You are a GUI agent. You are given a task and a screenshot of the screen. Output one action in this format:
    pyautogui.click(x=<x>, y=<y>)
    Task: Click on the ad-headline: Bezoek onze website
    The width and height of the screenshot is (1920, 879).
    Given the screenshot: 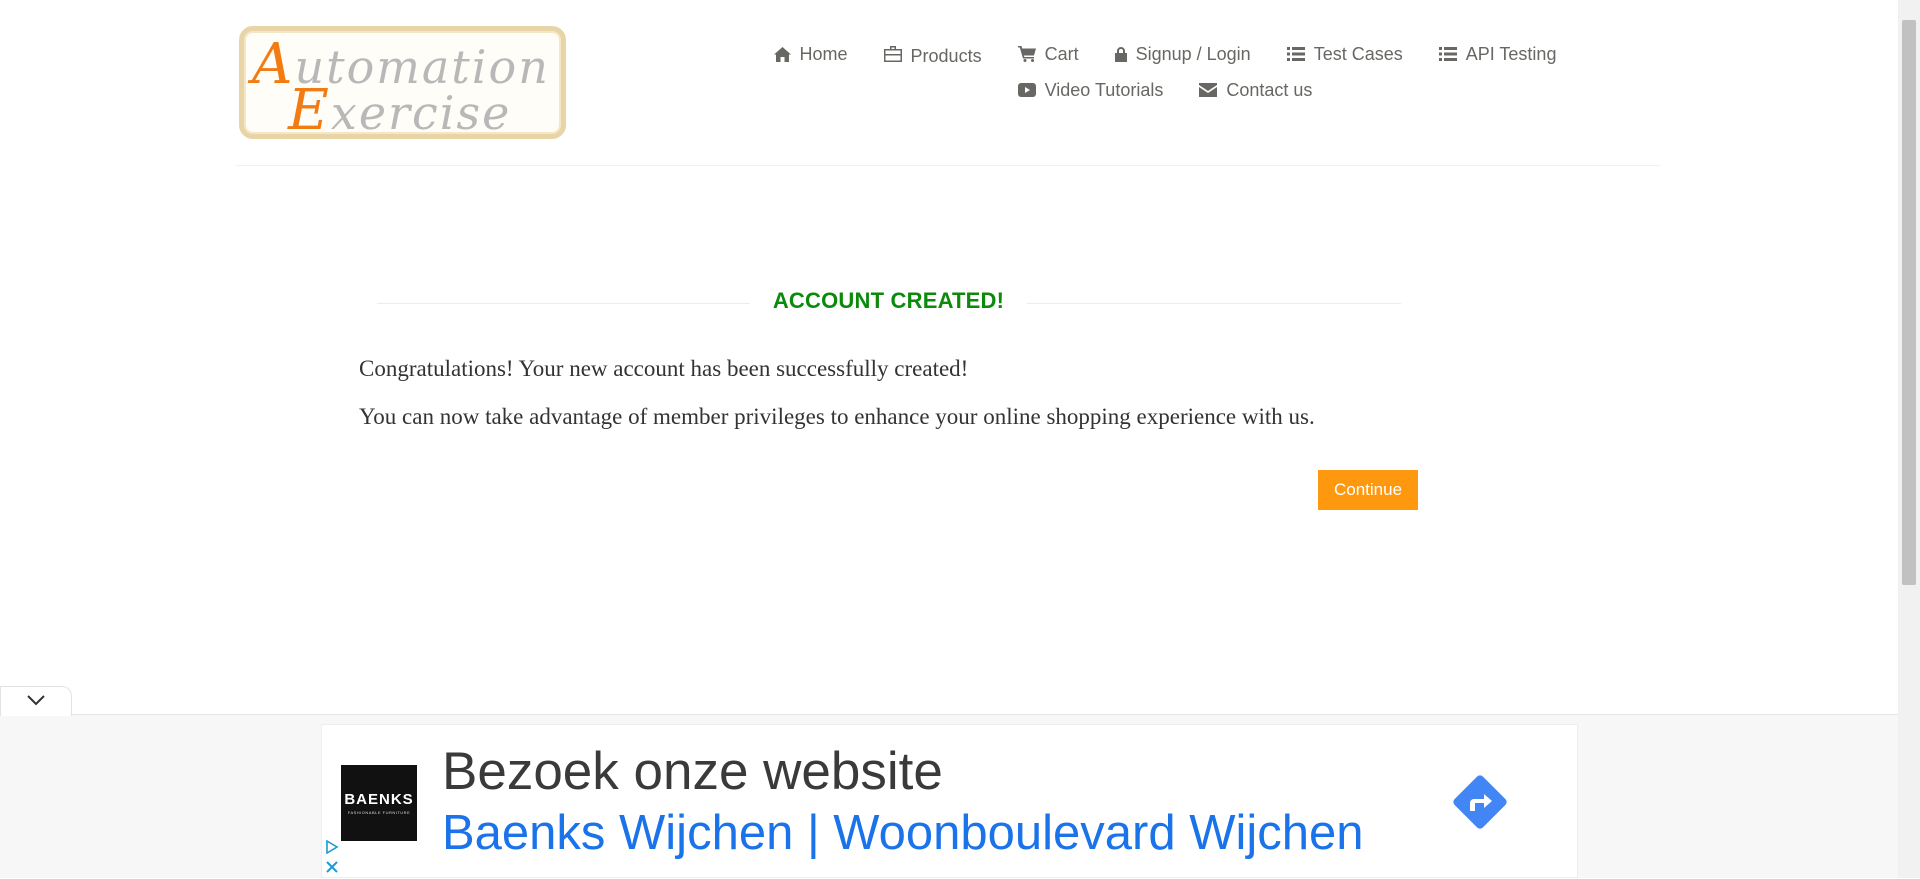 What is the action you would take?
    pyautogui.click(x=692, y=771)
    